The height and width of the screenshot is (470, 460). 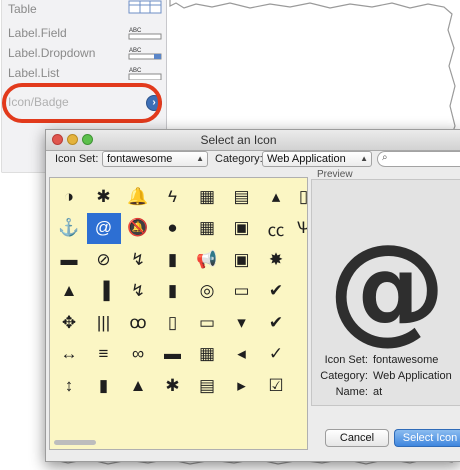 I want to click on building-o-icon: ▦, so click(x=207, y=228).